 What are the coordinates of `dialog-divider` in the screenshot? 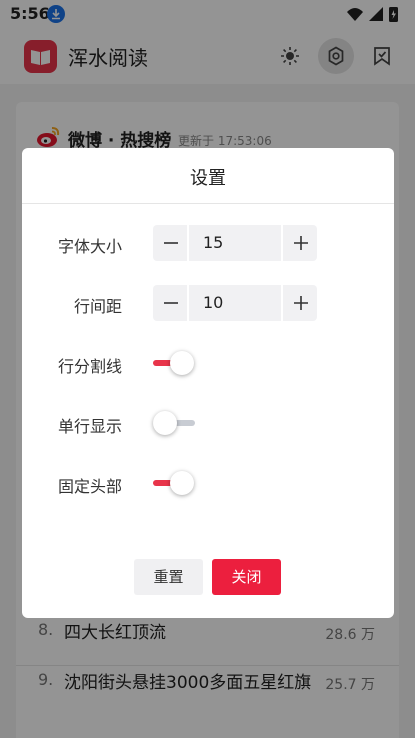 It's located at (208, 203).